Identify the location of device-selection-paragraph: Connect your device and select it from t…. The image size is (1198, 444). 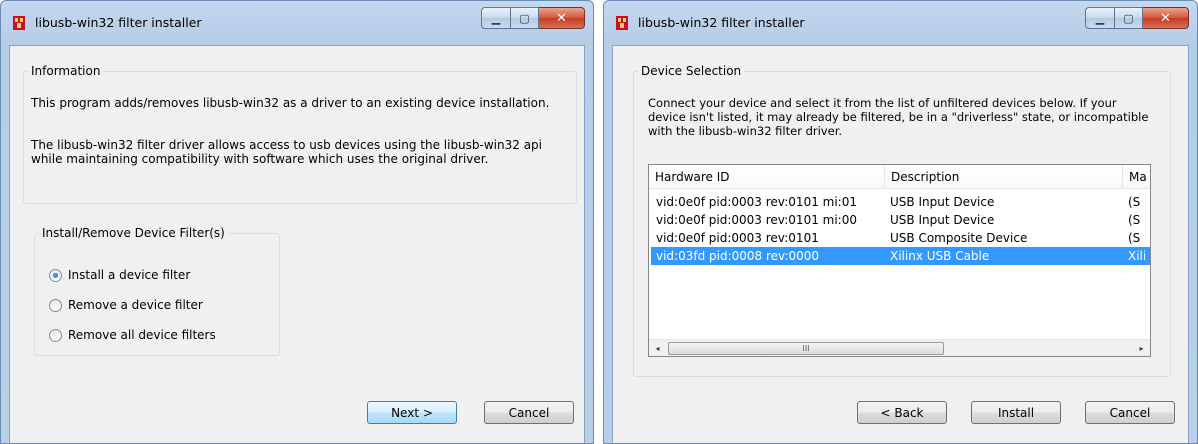
(898, 117).